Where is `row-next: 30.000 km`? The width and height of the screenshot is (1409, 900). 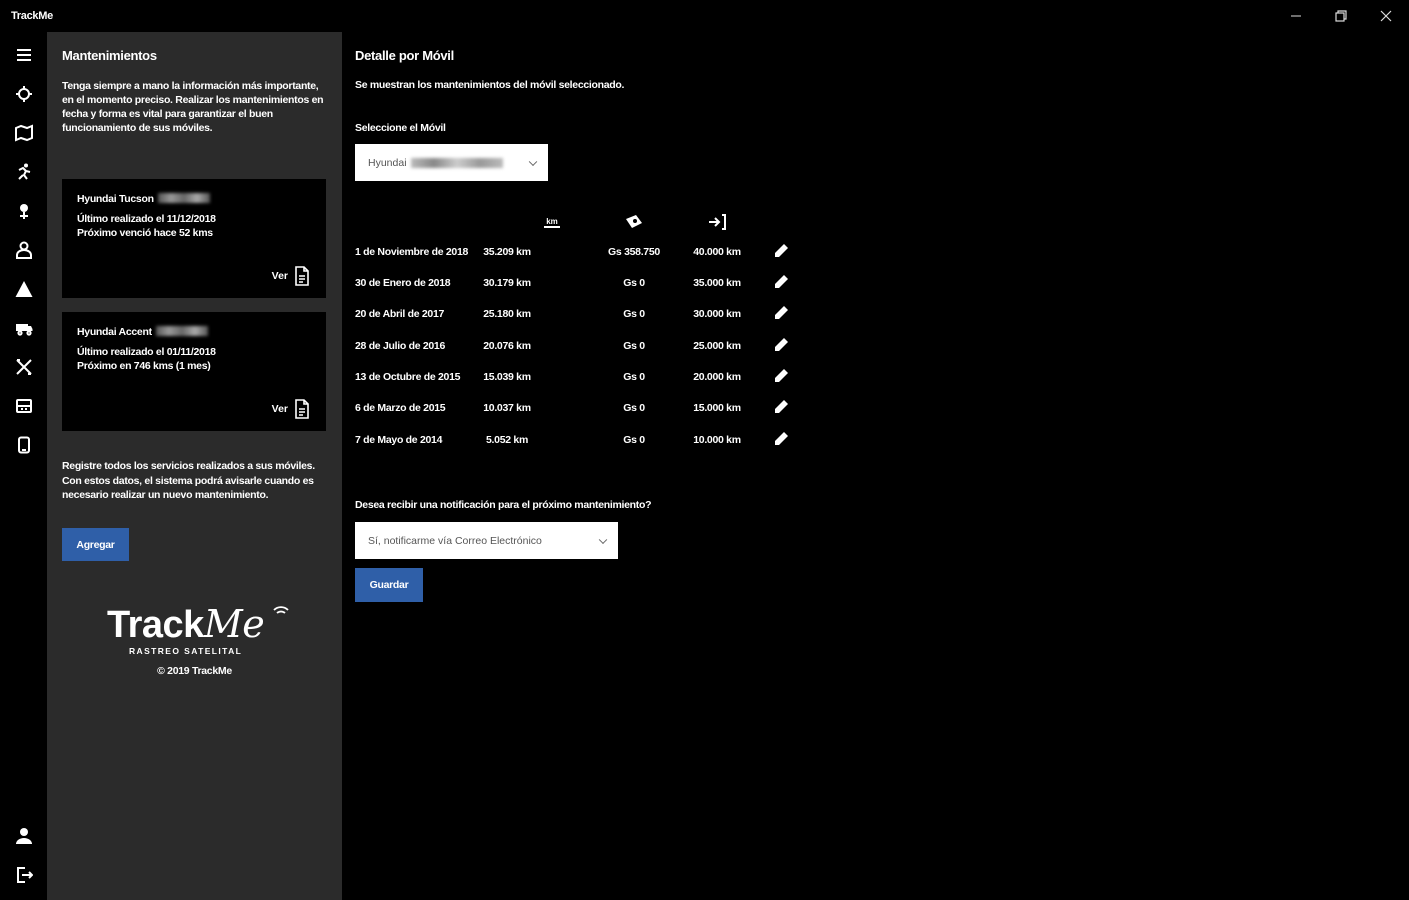 row-next: 30.000 km is located at coordinates (717, 314).